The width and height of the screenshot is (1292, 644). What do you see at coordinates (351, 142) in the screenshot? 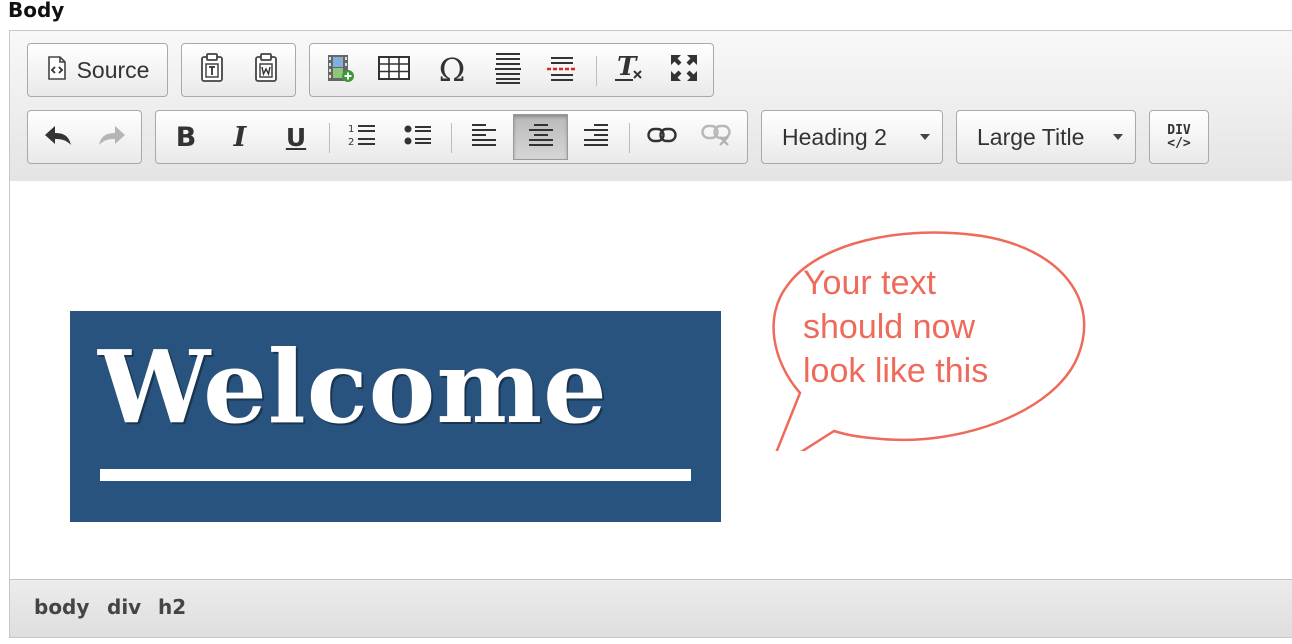
I see `svg-text: 2` at bounding box center [351, 142].